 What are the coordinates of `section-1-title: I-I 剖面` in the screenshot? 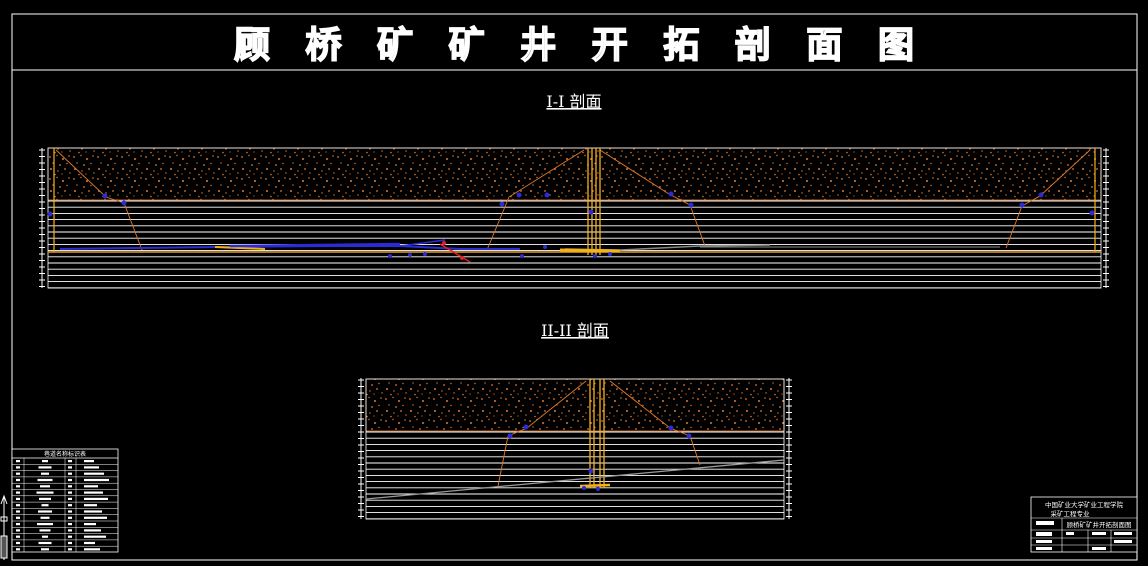 It's located at (573, 101).